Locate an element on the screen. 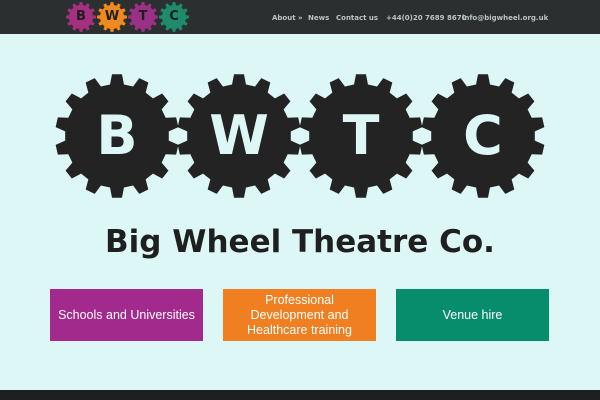 Image resolution: width=600 pixels, height=400 pixels. hero-gear-w: W is located at coordinates (239, 136).